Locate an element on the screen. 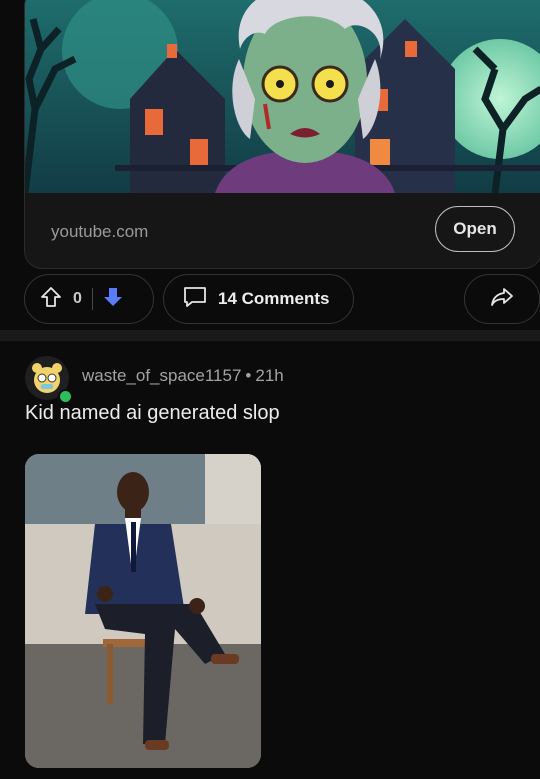 The image size is (540, 779). comments-button: 14 Comments is located at coordinates (258, 299).